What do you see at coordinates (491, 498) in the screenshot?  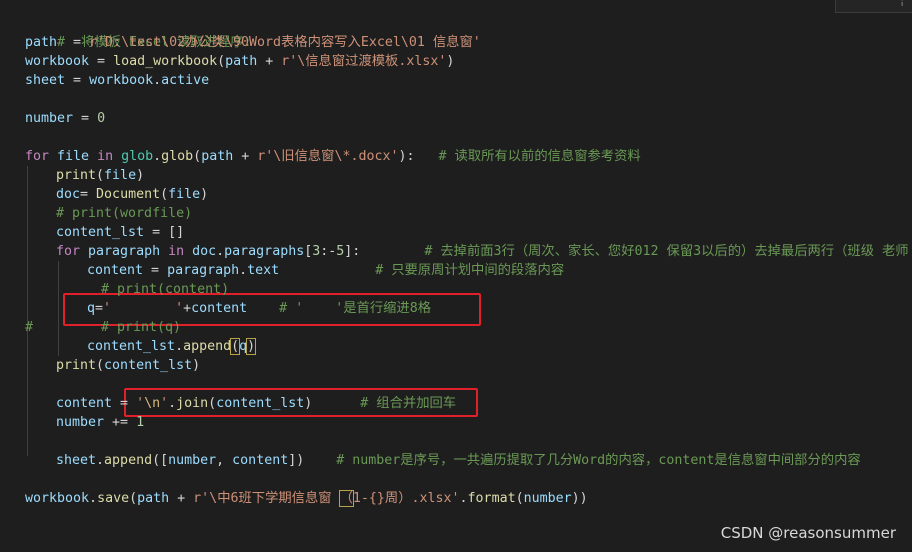 I see `token-function: format` at bounding box center [491, 498].